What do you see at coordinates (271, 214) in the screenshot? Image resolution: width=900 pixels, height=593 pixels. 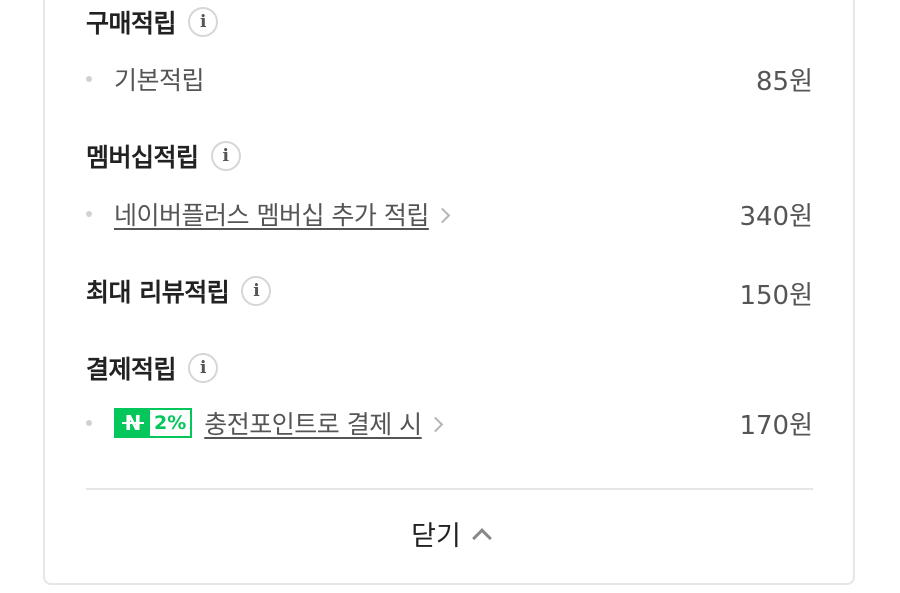 I see `naver-plus-membership-link: 네이버플러스 멤버십 추가 적립` at bounding box center [271, 214].